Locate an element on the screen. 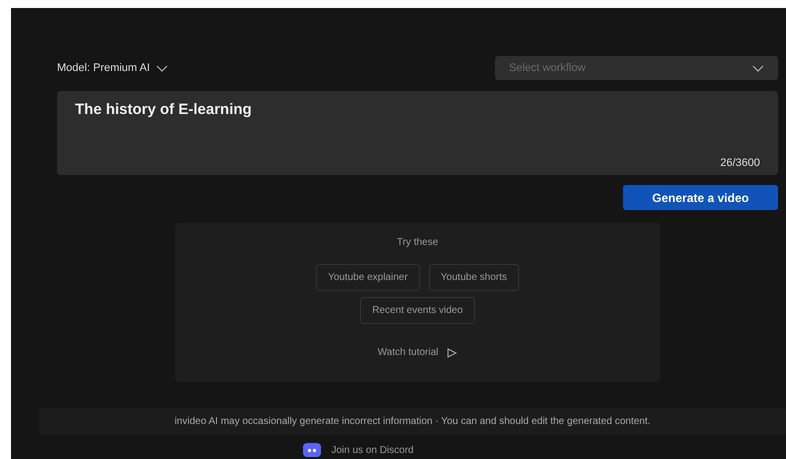 The image size is (786, 459). disclaimer-text: invideo AI may occasionally generate incorrect information · You can and should edit the generated content. is located at coordinates (412, 421).